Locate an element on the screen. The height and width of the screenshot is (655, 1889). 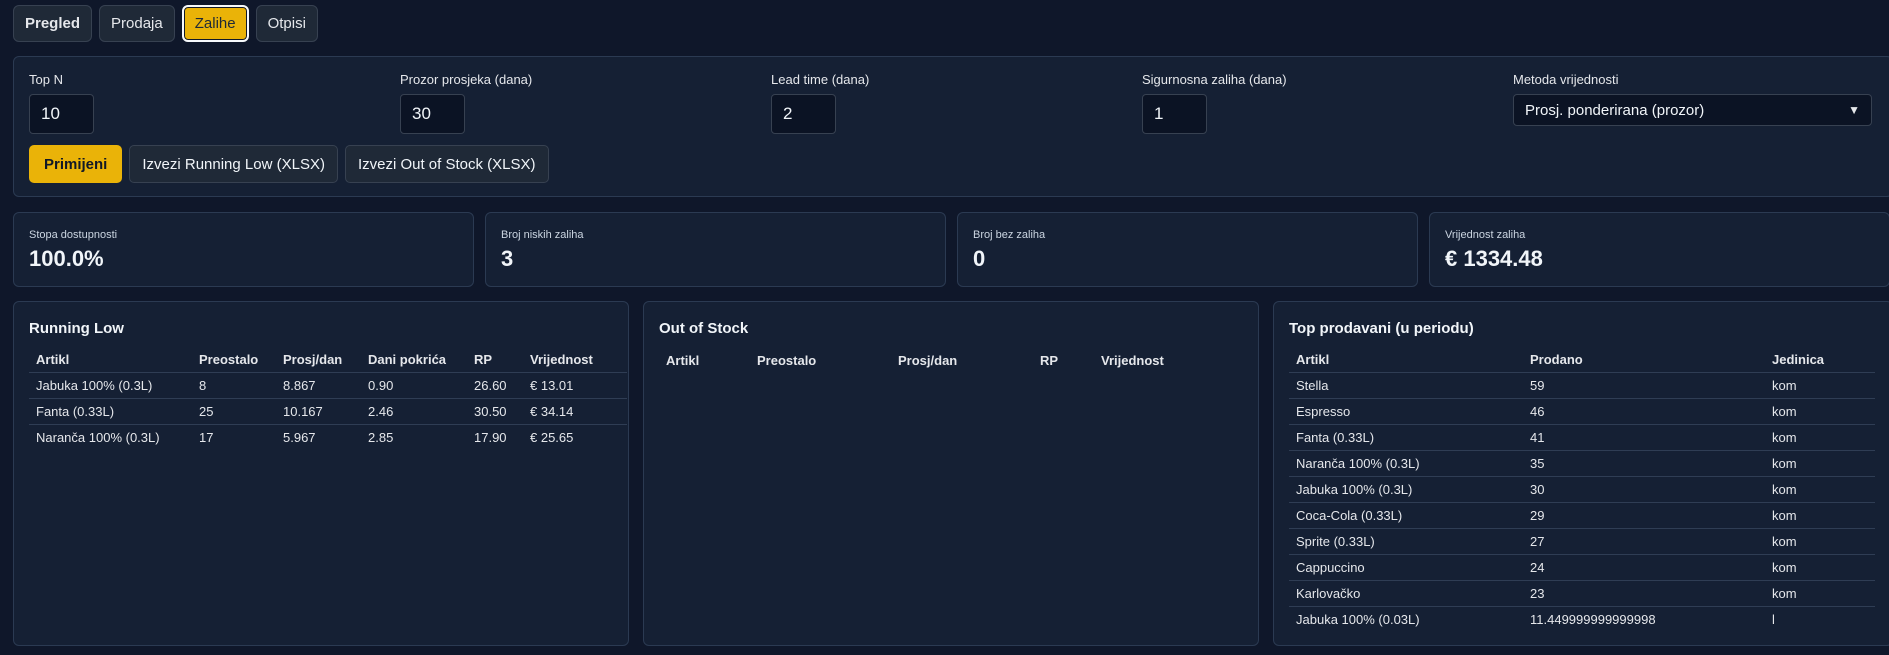
table-cell: Karlovačko is located at coordinates (1406, 593).